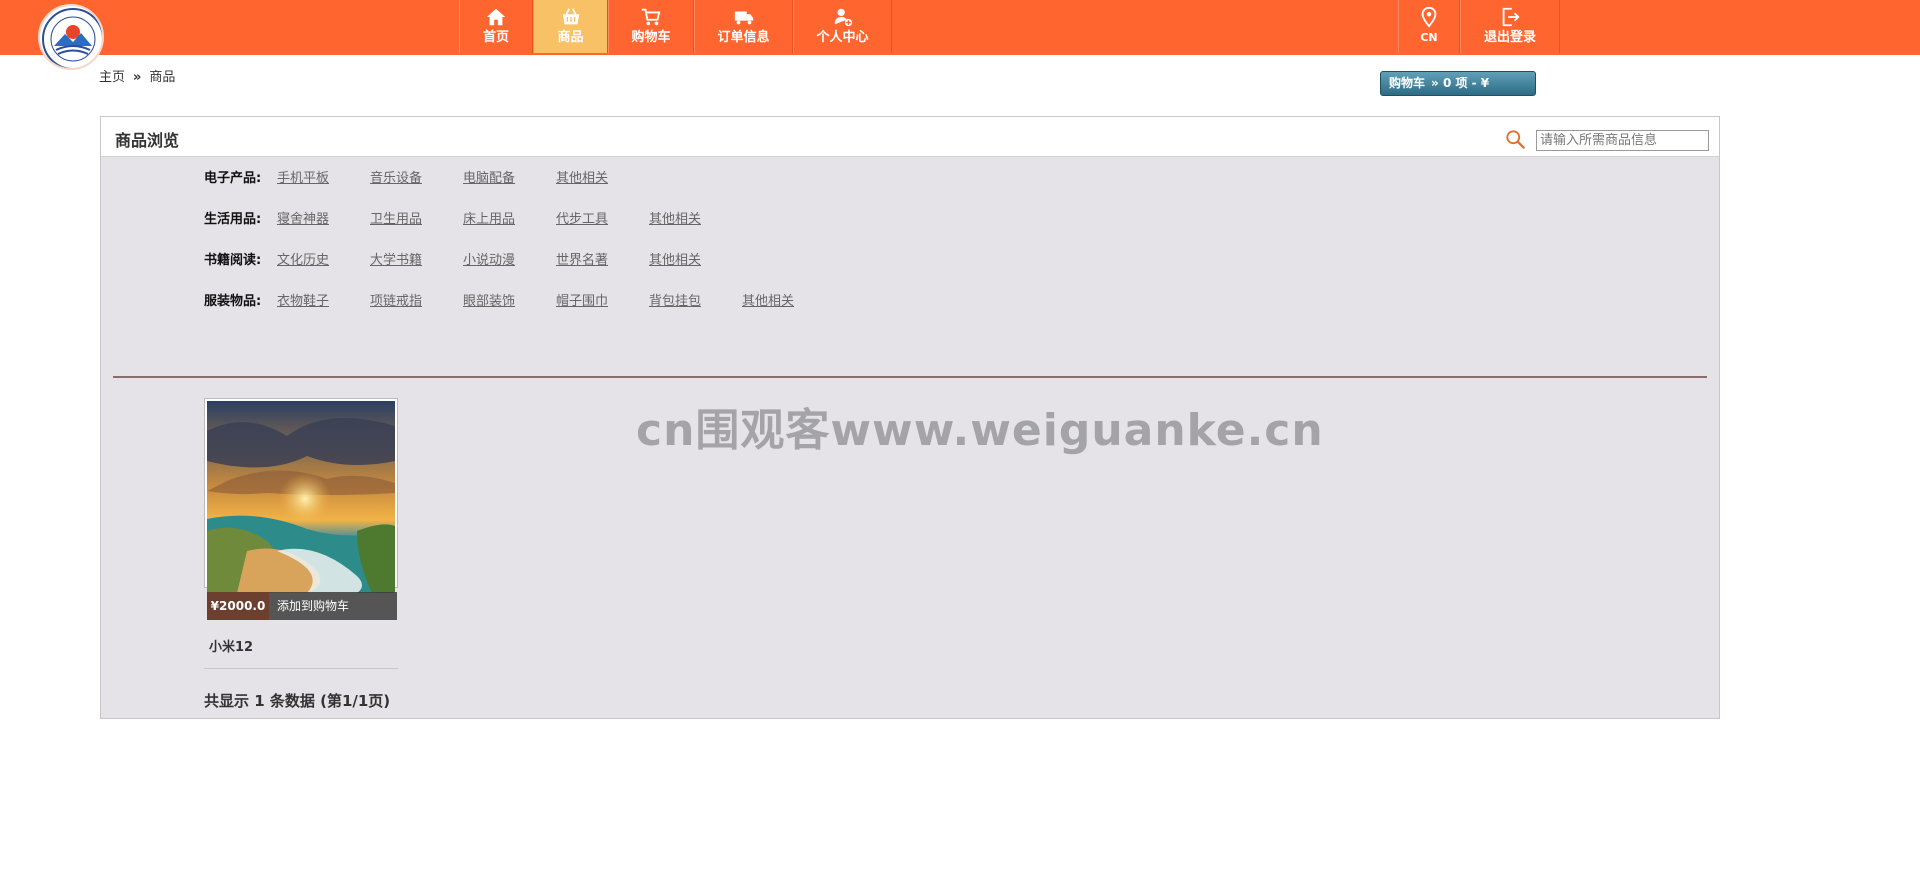 The image size is (1920, 883). What do you see at coordinates (1429, 17) in the screenshot?
I see `location-icon` at bounding box center [1429, 17].